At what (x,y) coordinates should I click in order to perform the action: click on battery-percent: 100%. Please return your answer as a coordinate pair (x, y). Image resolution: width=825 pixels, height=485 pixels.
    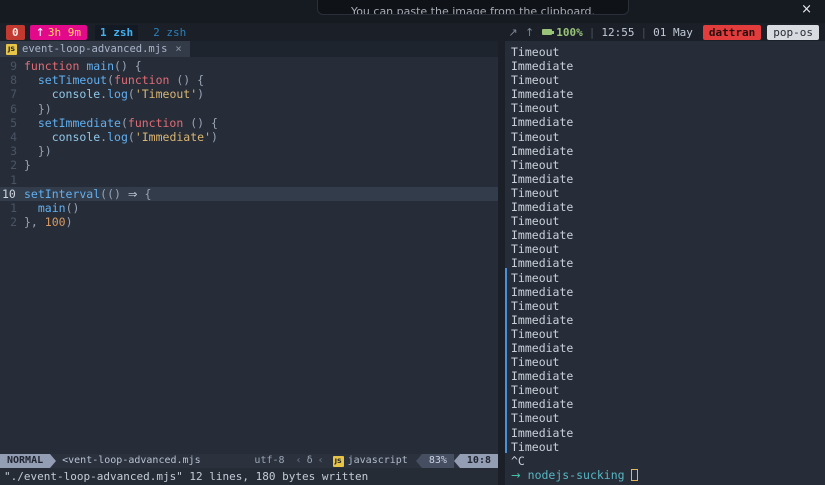
    Looking at the image, I should click on (569, 32).